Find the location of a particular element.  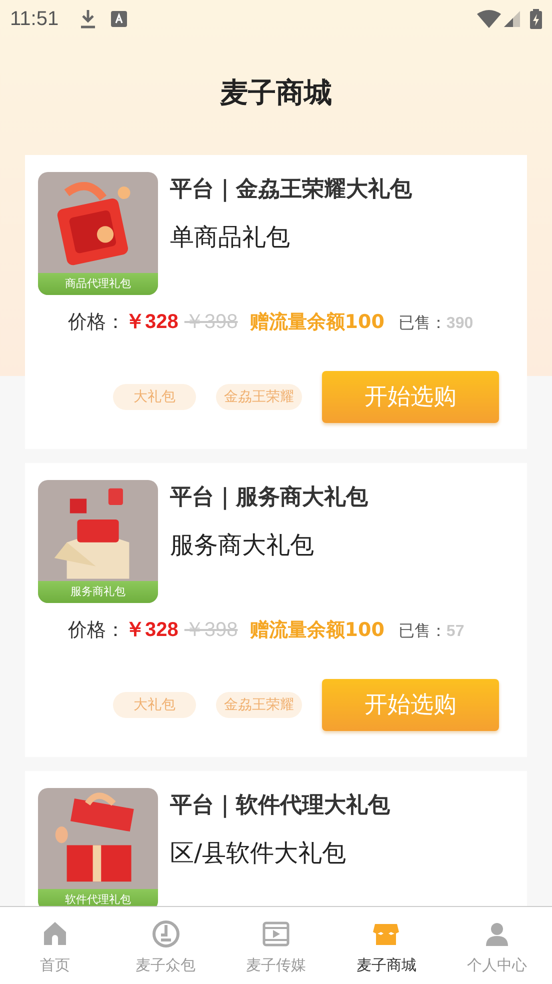

product-subtitle: 区/县软件大礼包 is located at coordinates (259, 853).